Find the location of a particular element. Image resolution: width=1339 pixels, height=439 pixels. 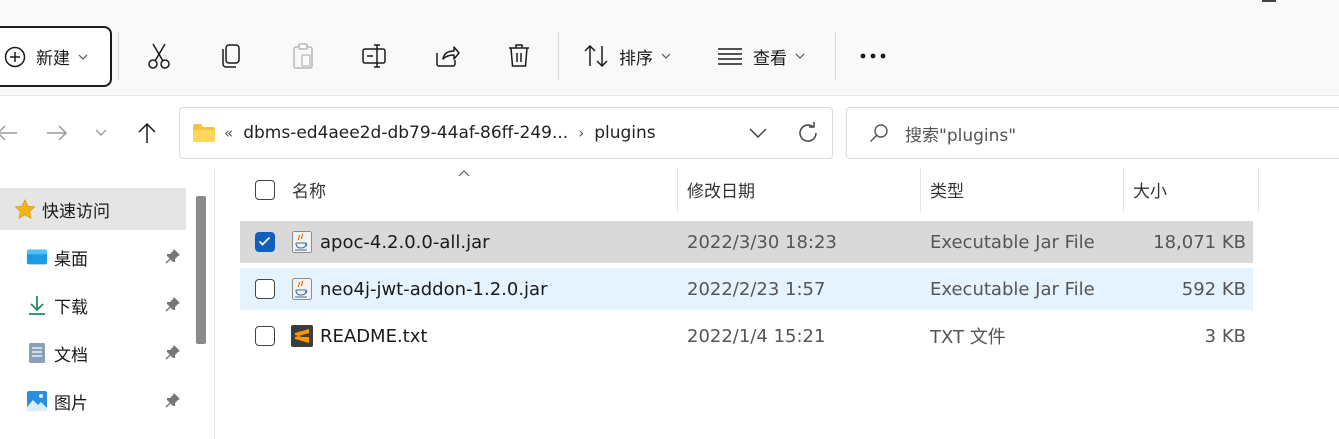

copy-button is located at coordinates (231, 56).